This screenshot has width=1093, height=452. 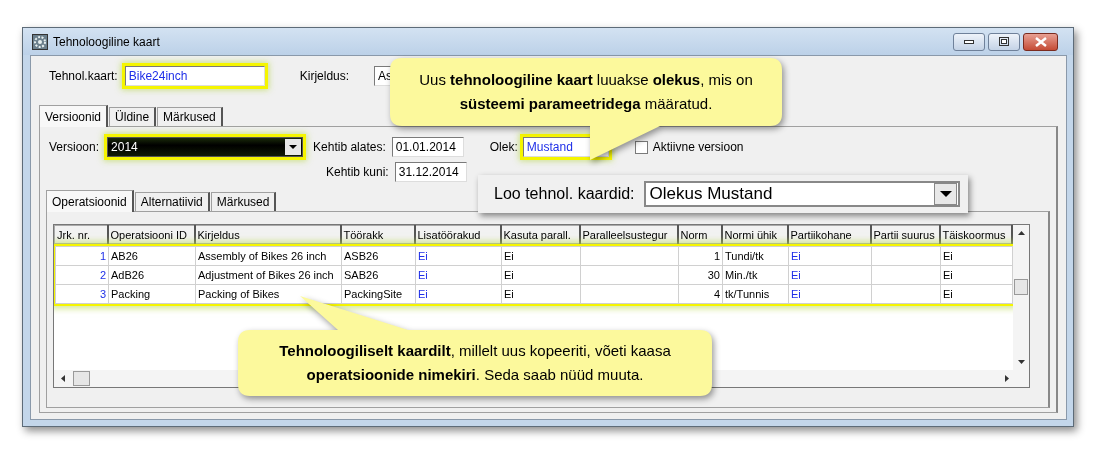 I want to click on column-header: Norm, so click(x=699, y=234).